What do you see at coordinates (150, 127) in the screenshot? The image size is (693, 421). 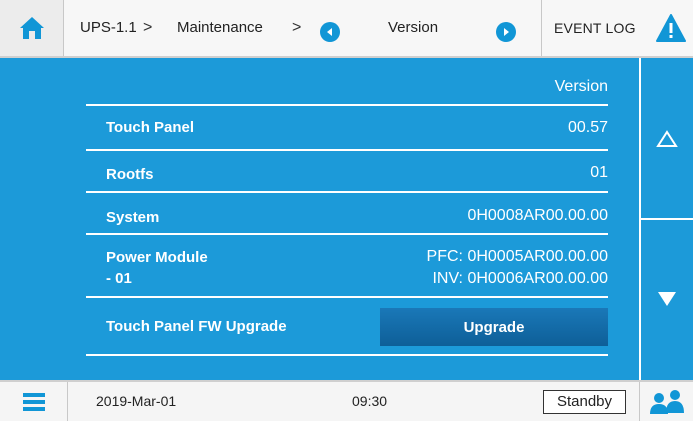 I see `touch-panel-label: Touch Panel` at bounding box center [150, 127].